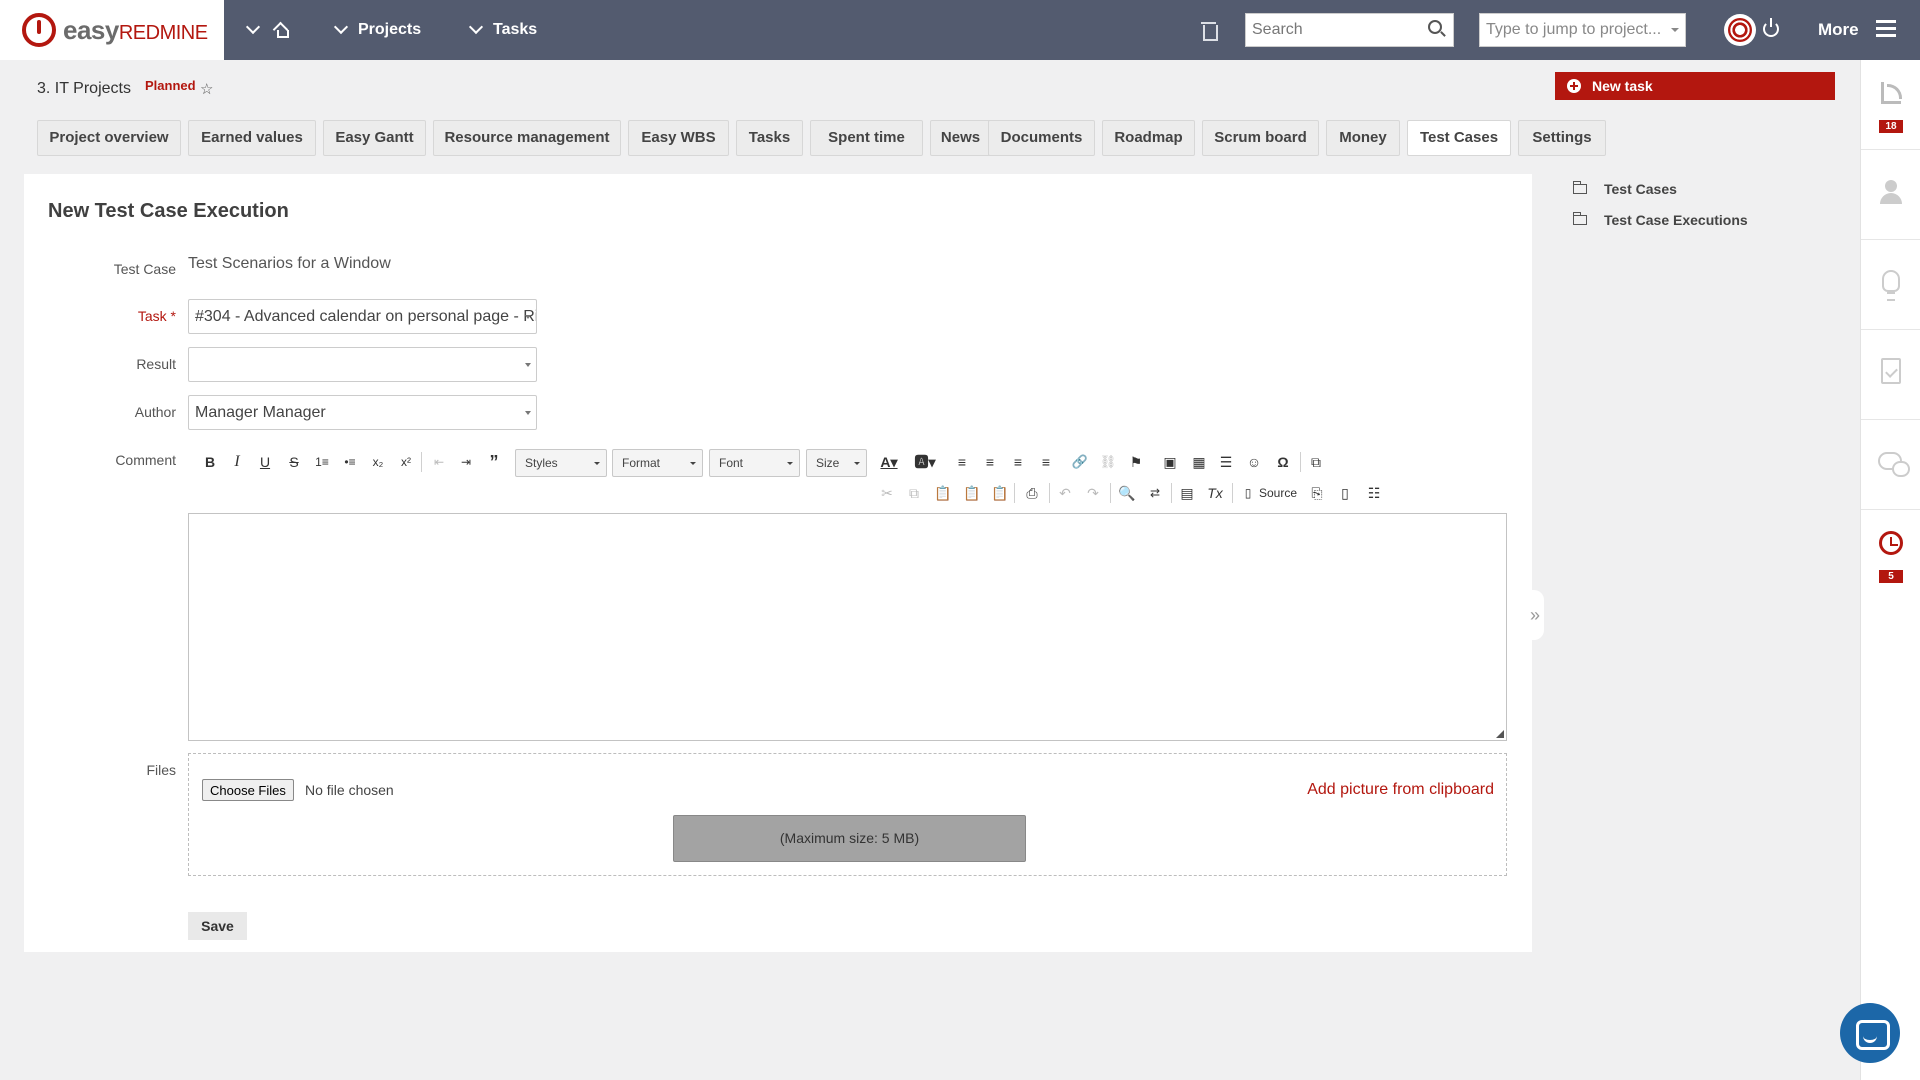 This screenshot has width=1920, height=1080. What do you see at coordinates (1870, 1033) in the screenshot?
I see `support-chat-icon` at bounding box center [1870, 1033].